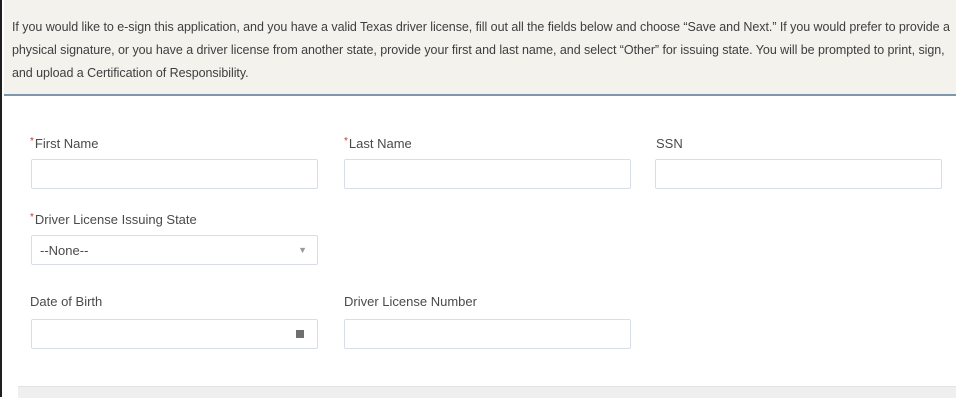 This screenshot has height=398, width=956. Describe the element at coordinates (487, 174) in the screenshot. I see `last-name-input` at that location.